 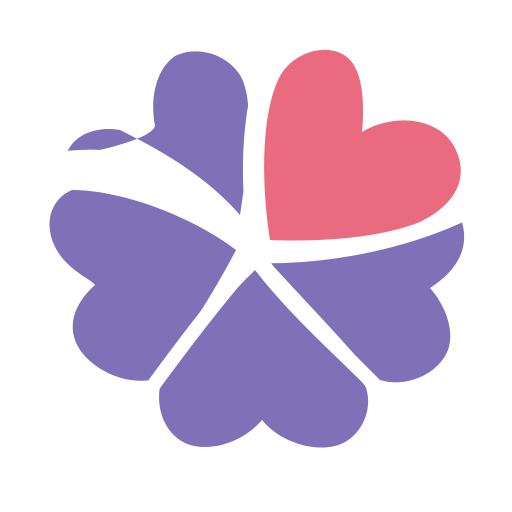 What do you see at coordinates (157, 133) in the screenshot?
I see `upper-left-heart-petal` at bounding box center [157, 133].